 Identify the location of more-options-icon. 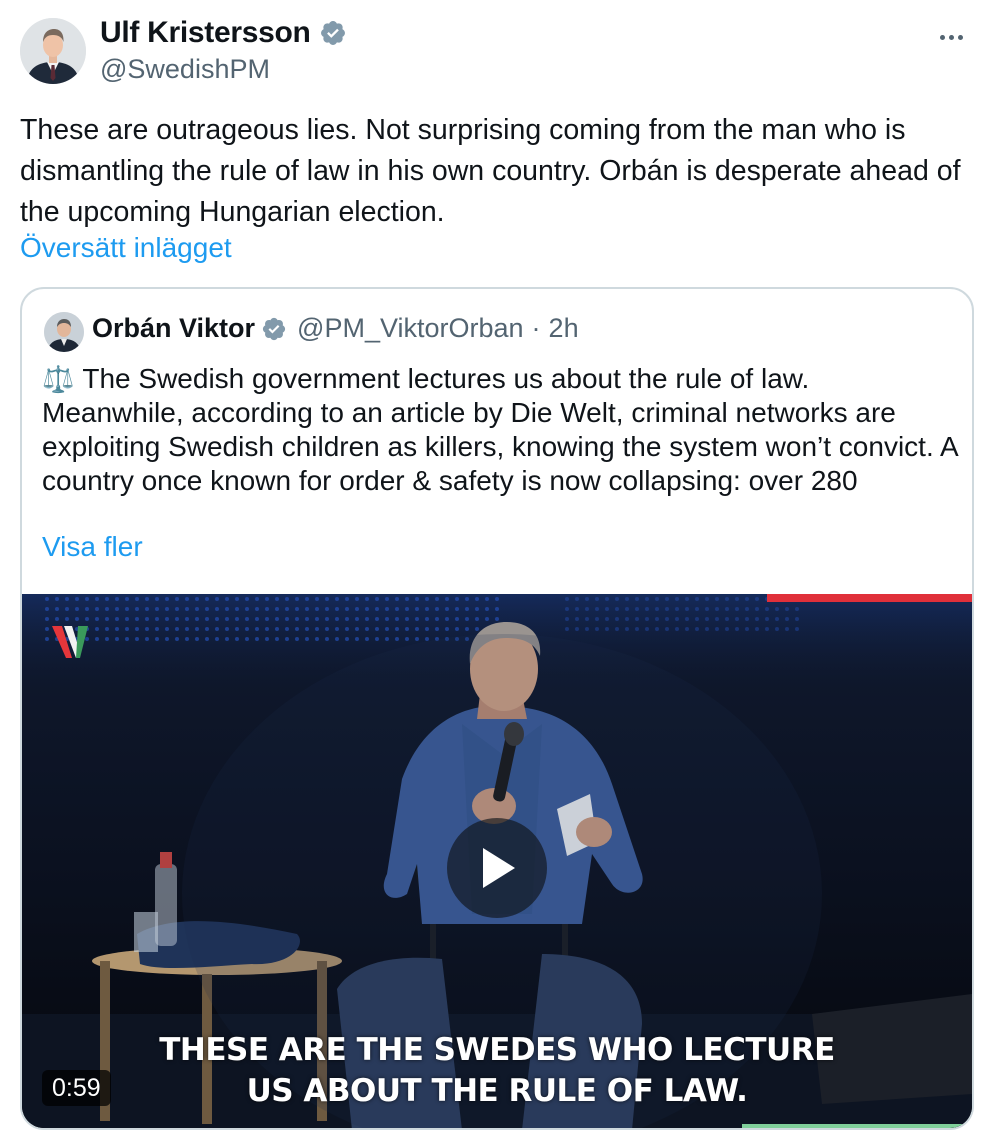
(951, 37).